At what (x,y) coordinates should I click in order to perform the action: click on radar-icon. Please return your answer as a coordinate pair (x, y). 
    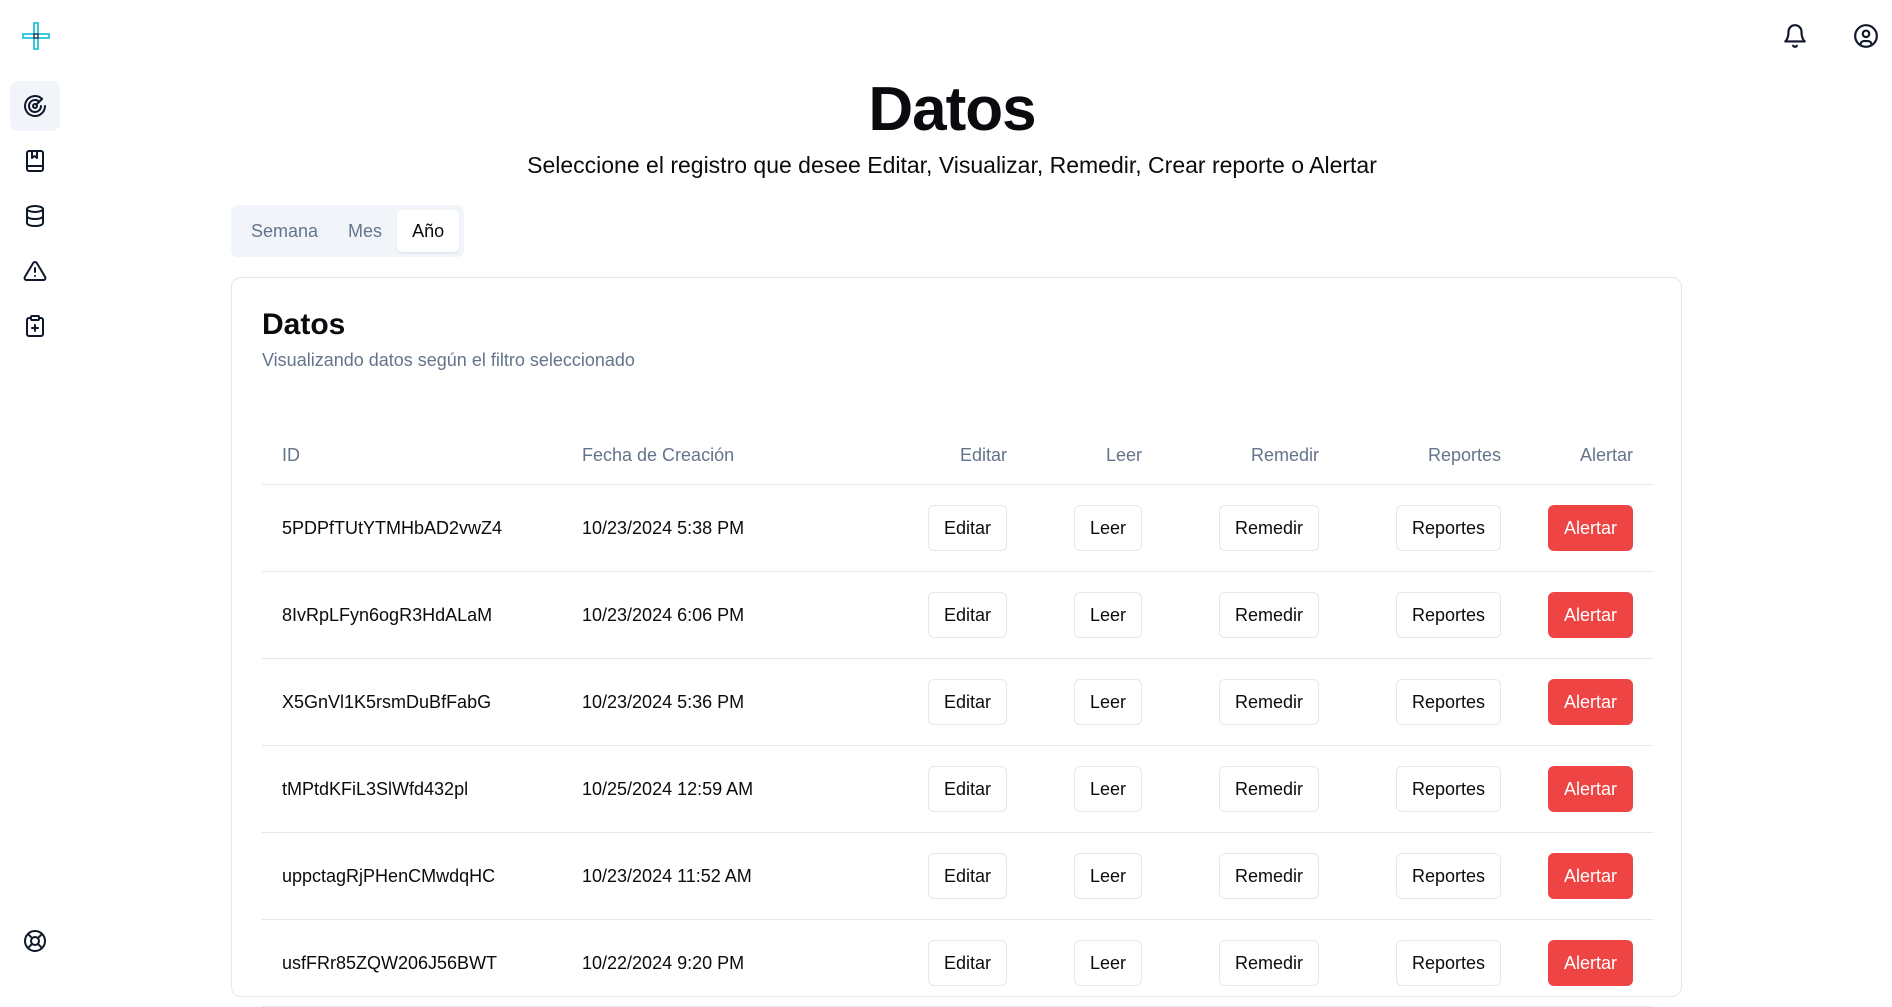
    Looking at the image, I should click on (35, 106).